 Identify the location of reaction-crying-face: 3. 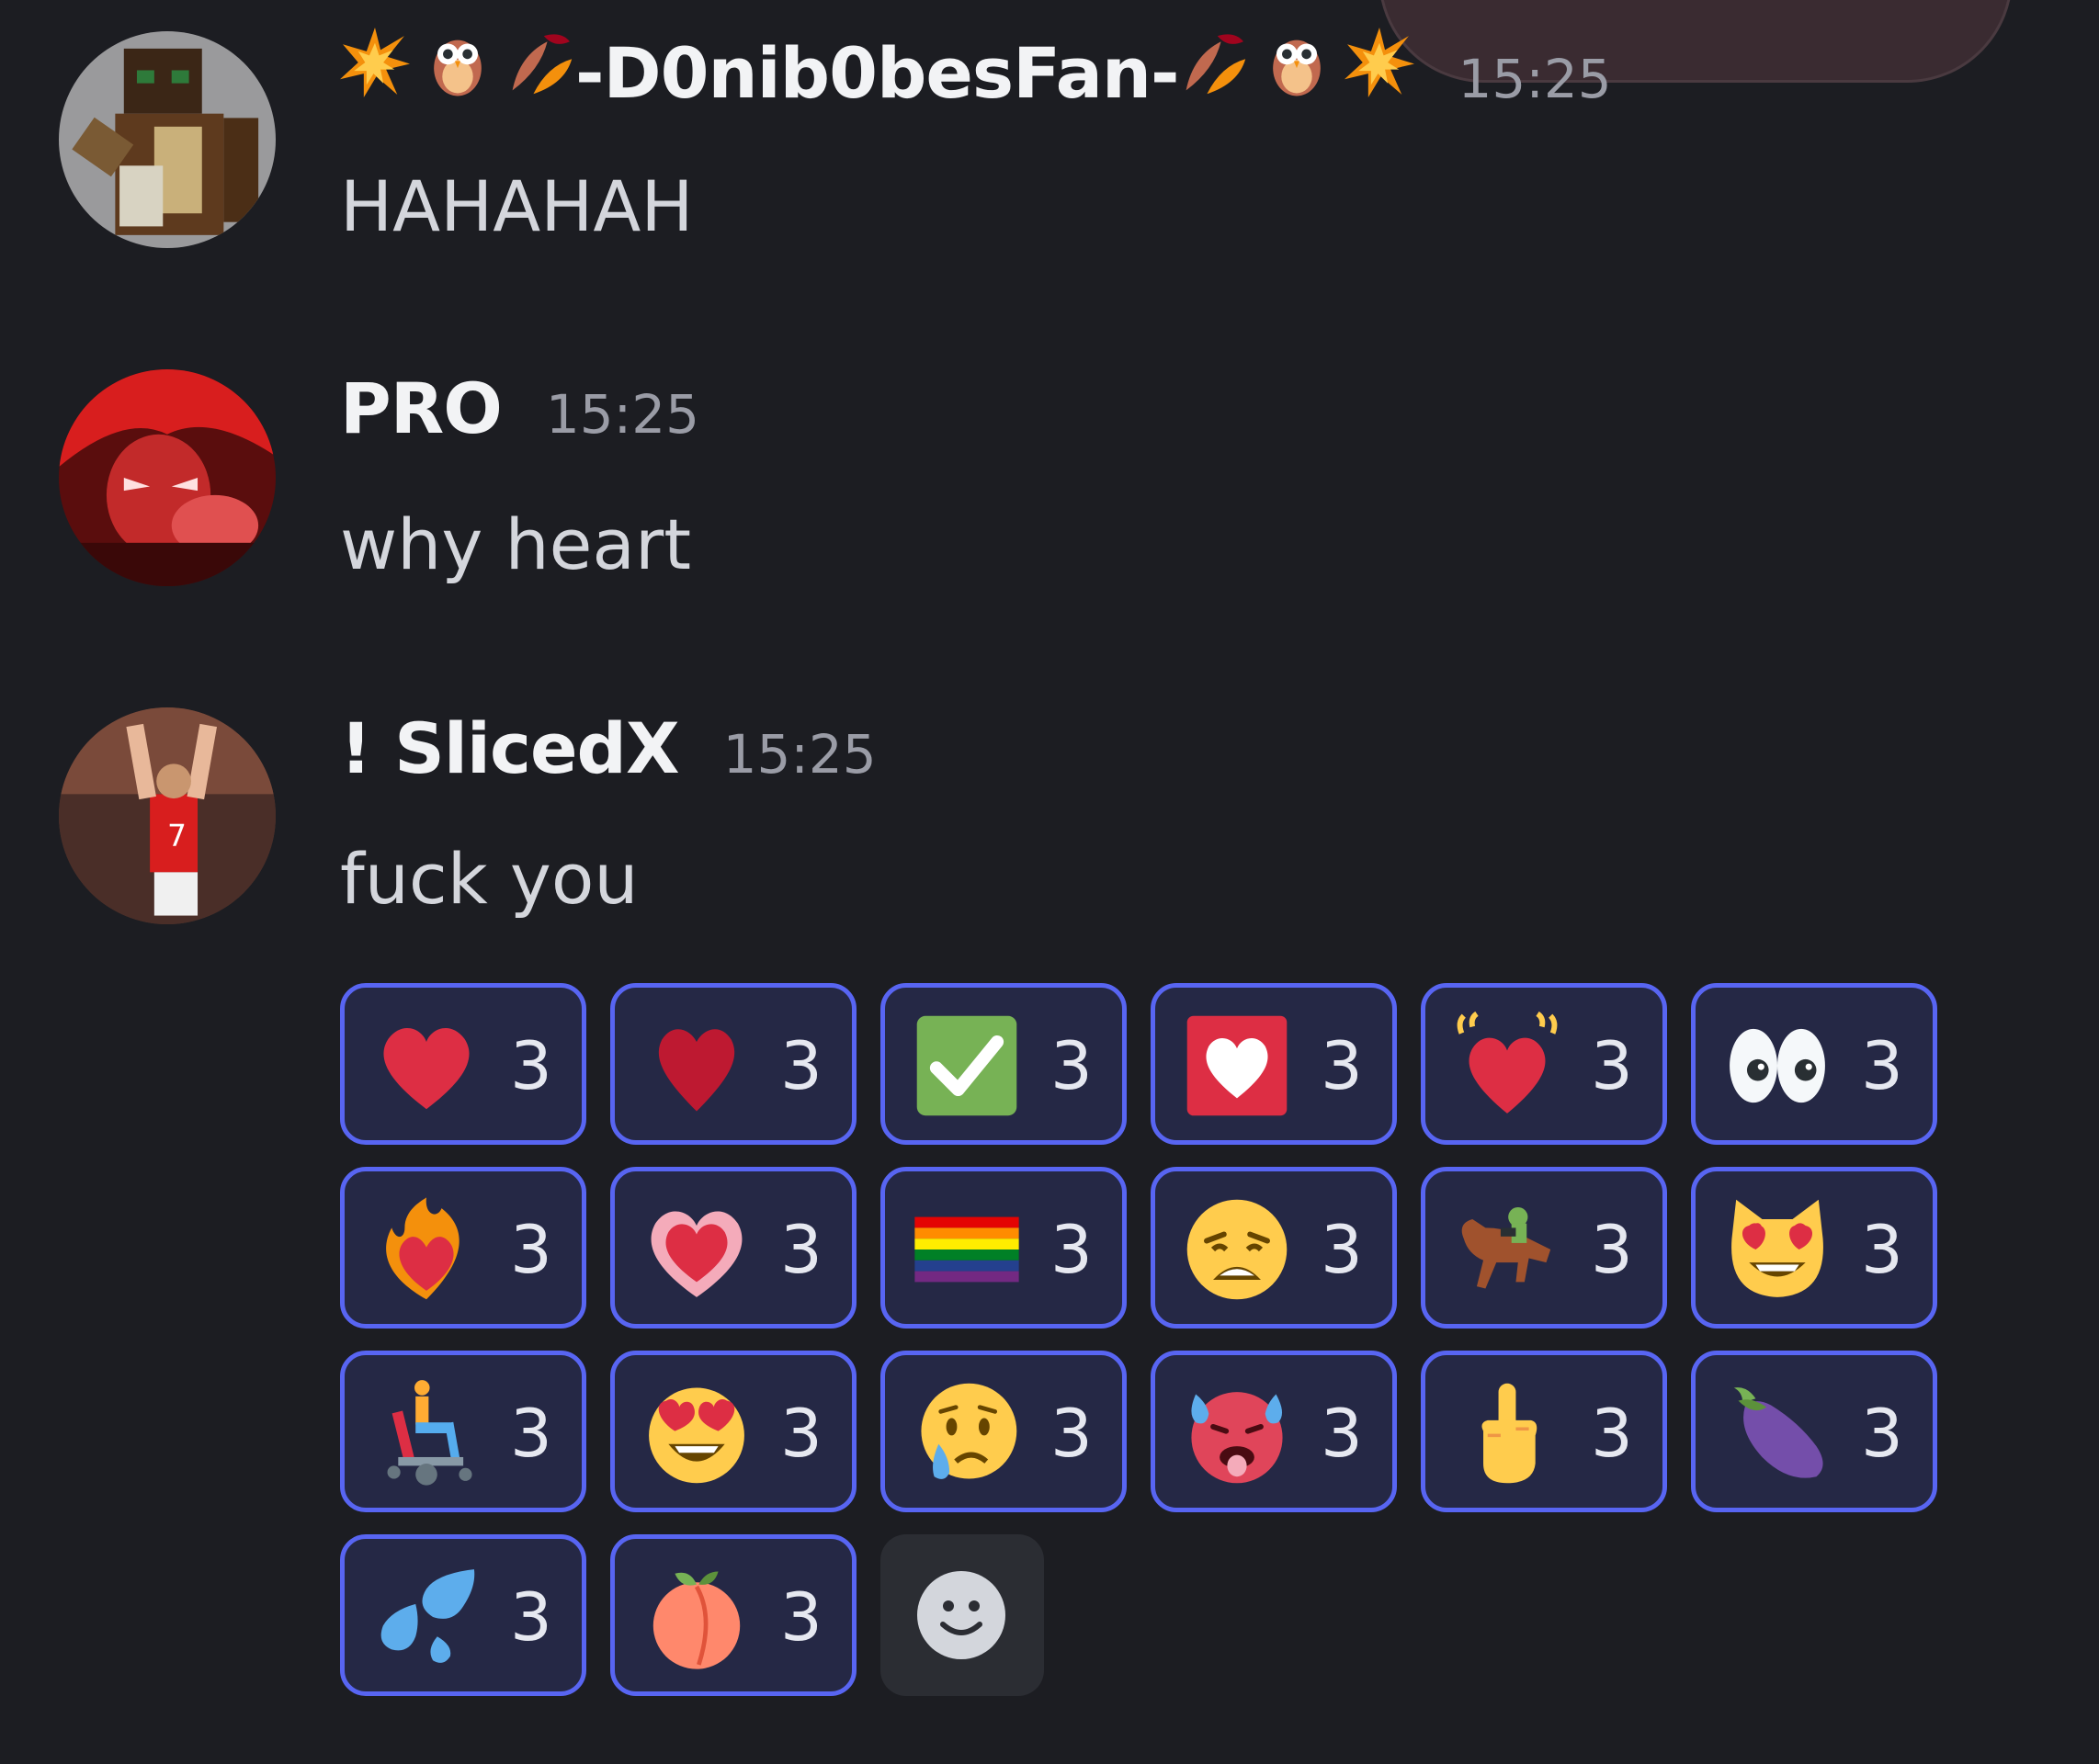
(1003, 1432).